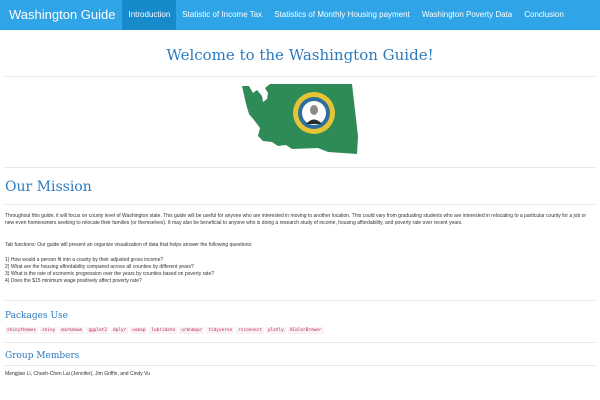 The height and width of the screenshot is (400, 600). I want to click on package-tag: shiny, so click(49, 330).